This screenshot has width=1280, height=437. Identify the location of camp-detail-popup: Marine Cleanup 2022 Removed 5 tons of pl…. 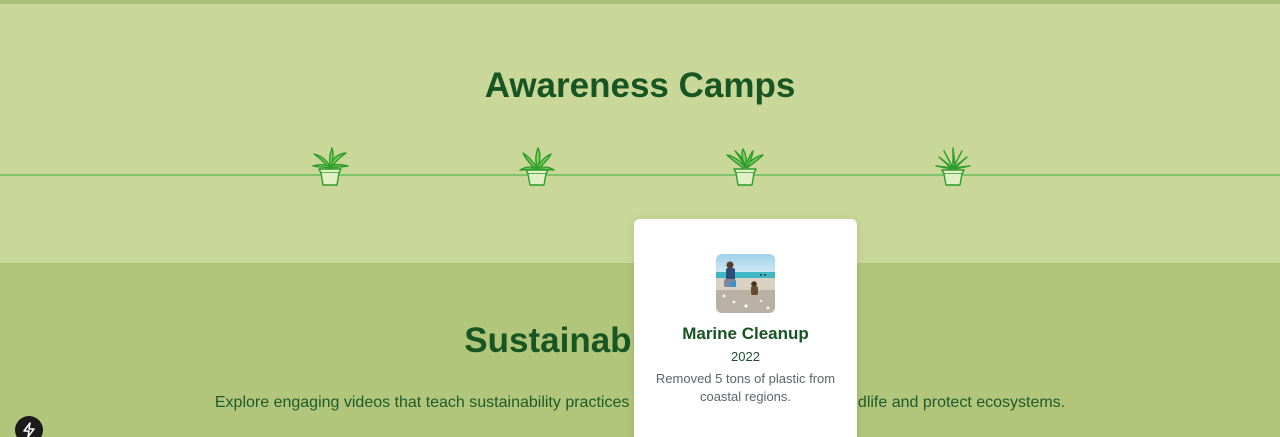
(745, 328).